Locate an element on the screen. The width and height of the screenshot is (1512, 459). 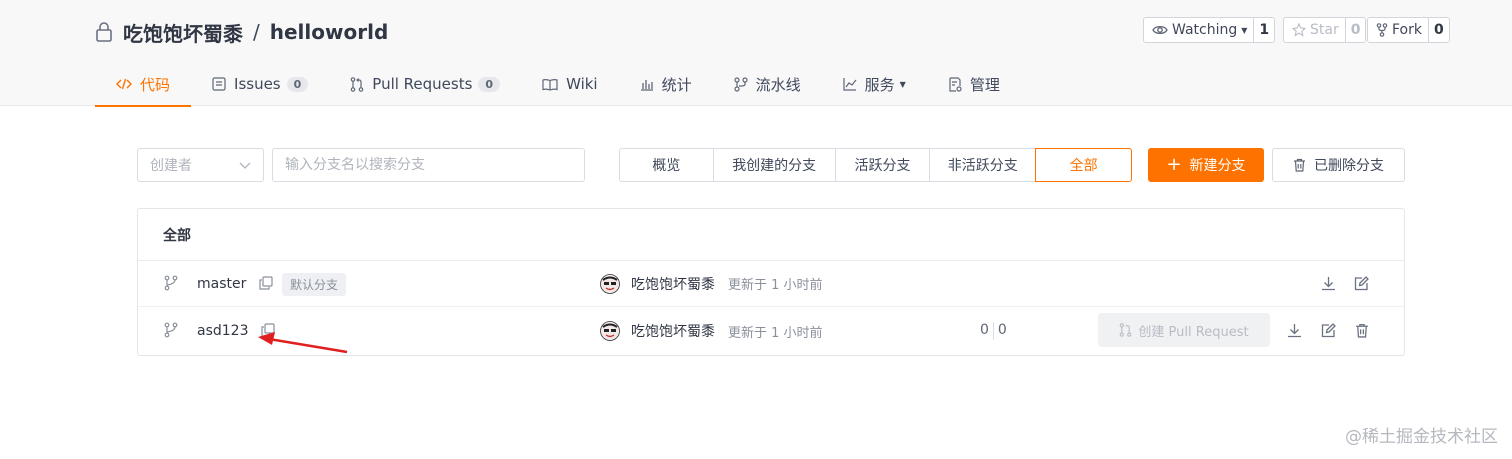
branch-name-link: asd123 is located at coordinates (222, 331).